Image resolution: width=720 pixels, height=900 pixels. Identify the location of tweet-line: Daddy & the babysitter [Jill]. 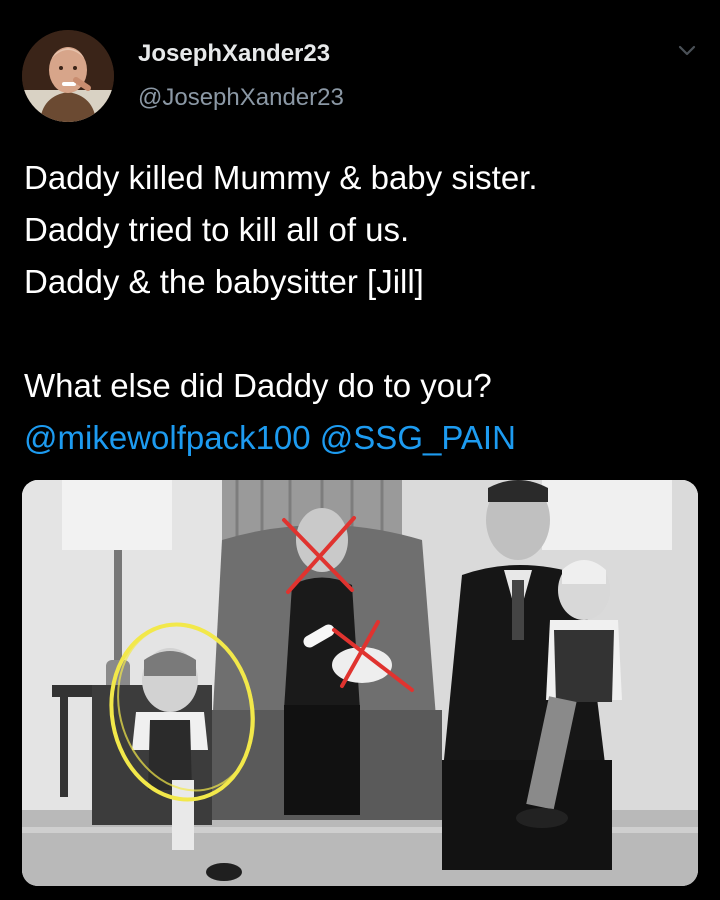
(224, 281).